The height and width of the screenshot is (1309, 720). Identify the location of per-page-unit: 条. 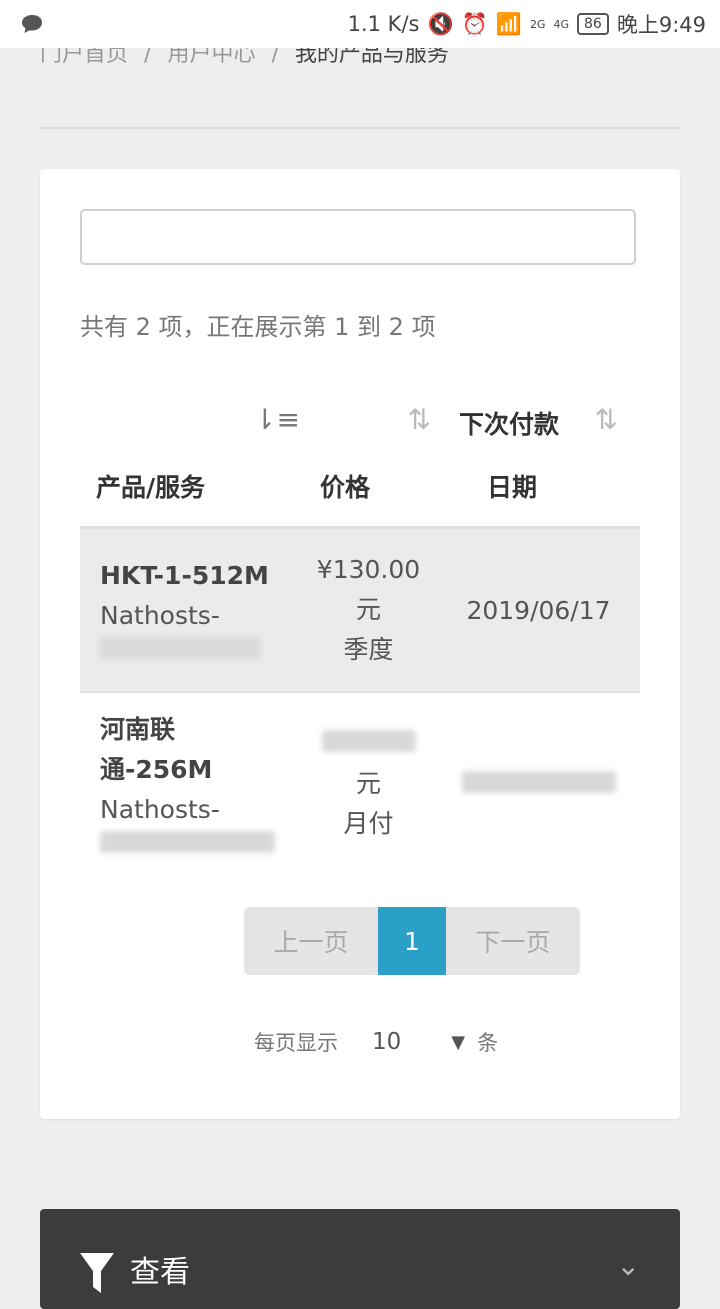
(488, 1043).